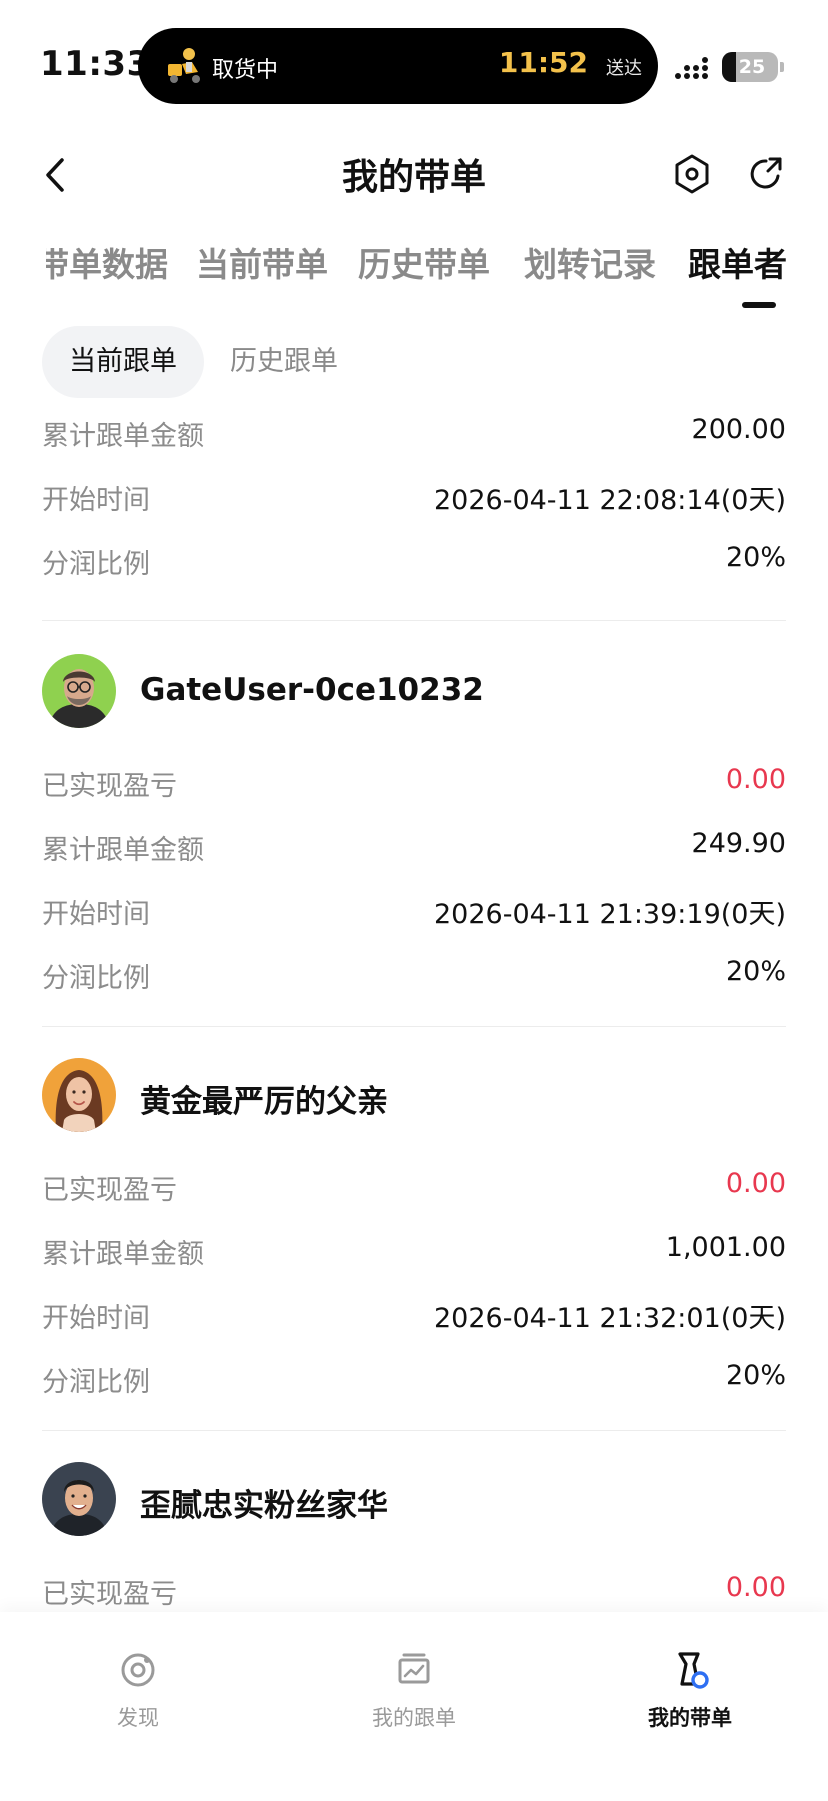  I want to click on chart-board-icon, so click(414, 1668).